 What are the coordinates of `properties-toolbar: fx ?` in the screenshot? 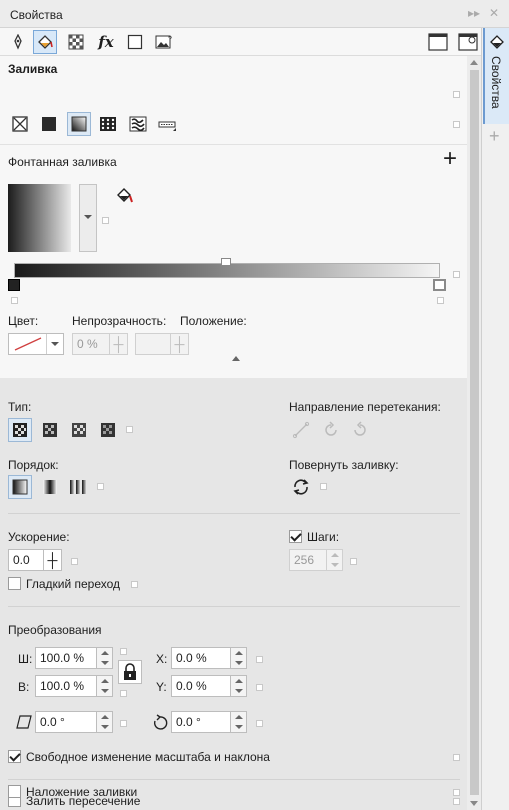 It's located at (240, 42).